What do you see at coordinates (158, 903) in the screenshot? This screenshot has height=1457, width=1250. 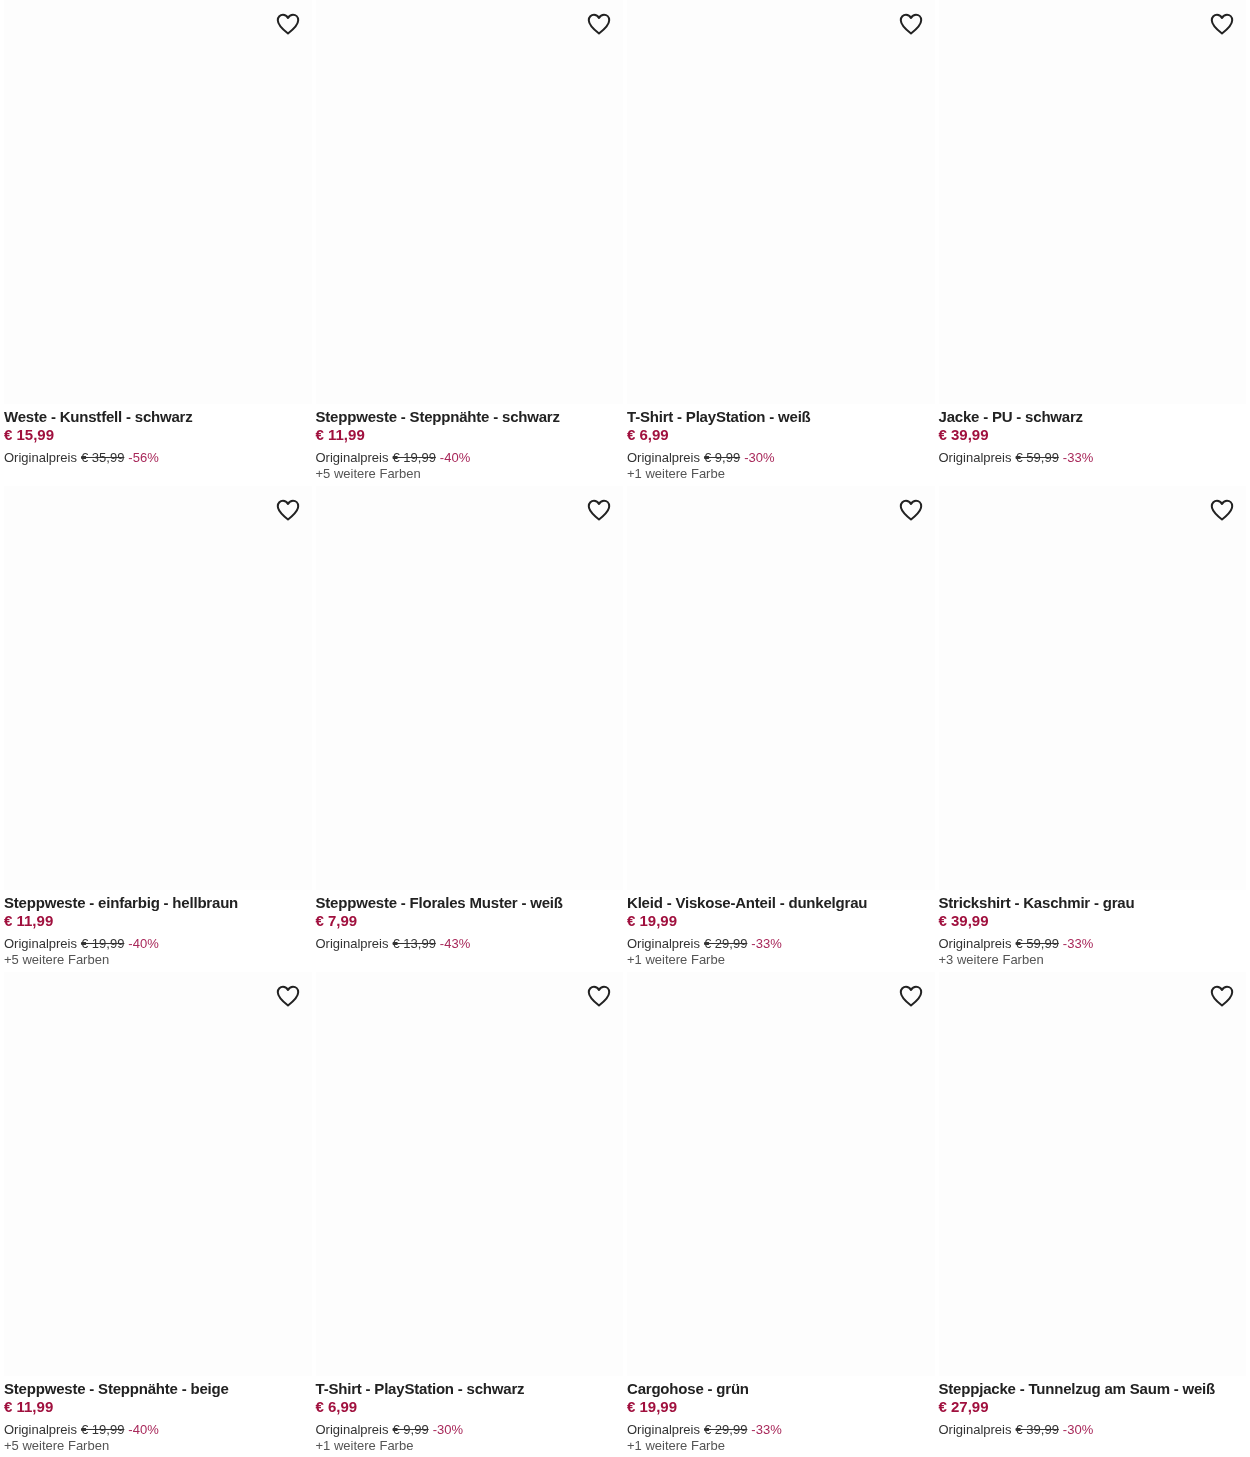 I see `product-title: Steppweste - einfarbig - hellbraun` at bounding box center [158, 903].